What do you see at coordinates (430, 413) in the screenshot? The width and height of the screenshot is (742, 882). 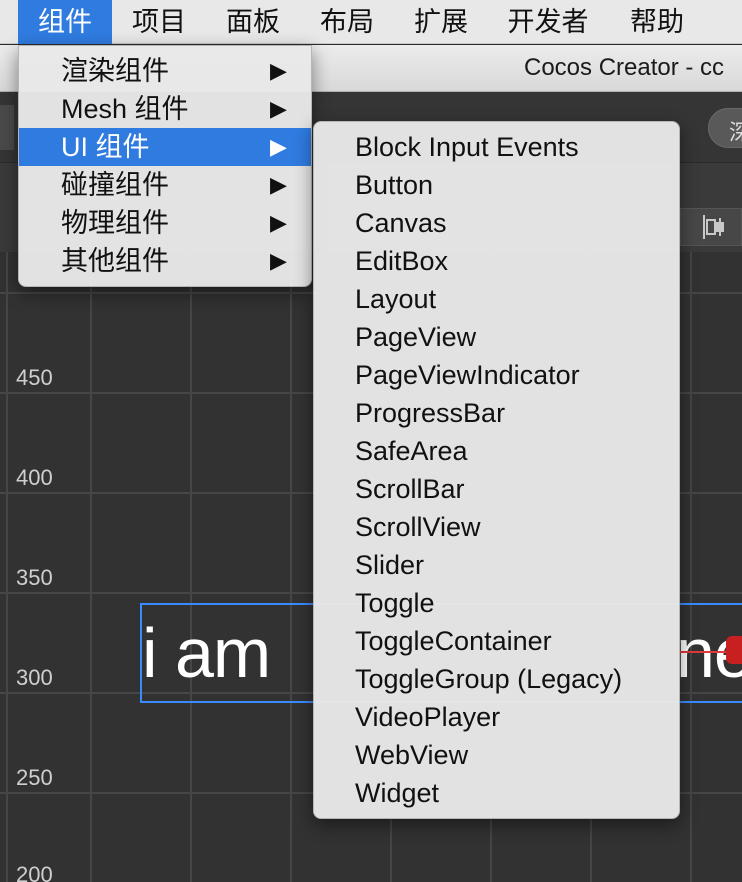 I see `submenu-item-progressbar: ProgressBar` at bounding box center [430, 413].